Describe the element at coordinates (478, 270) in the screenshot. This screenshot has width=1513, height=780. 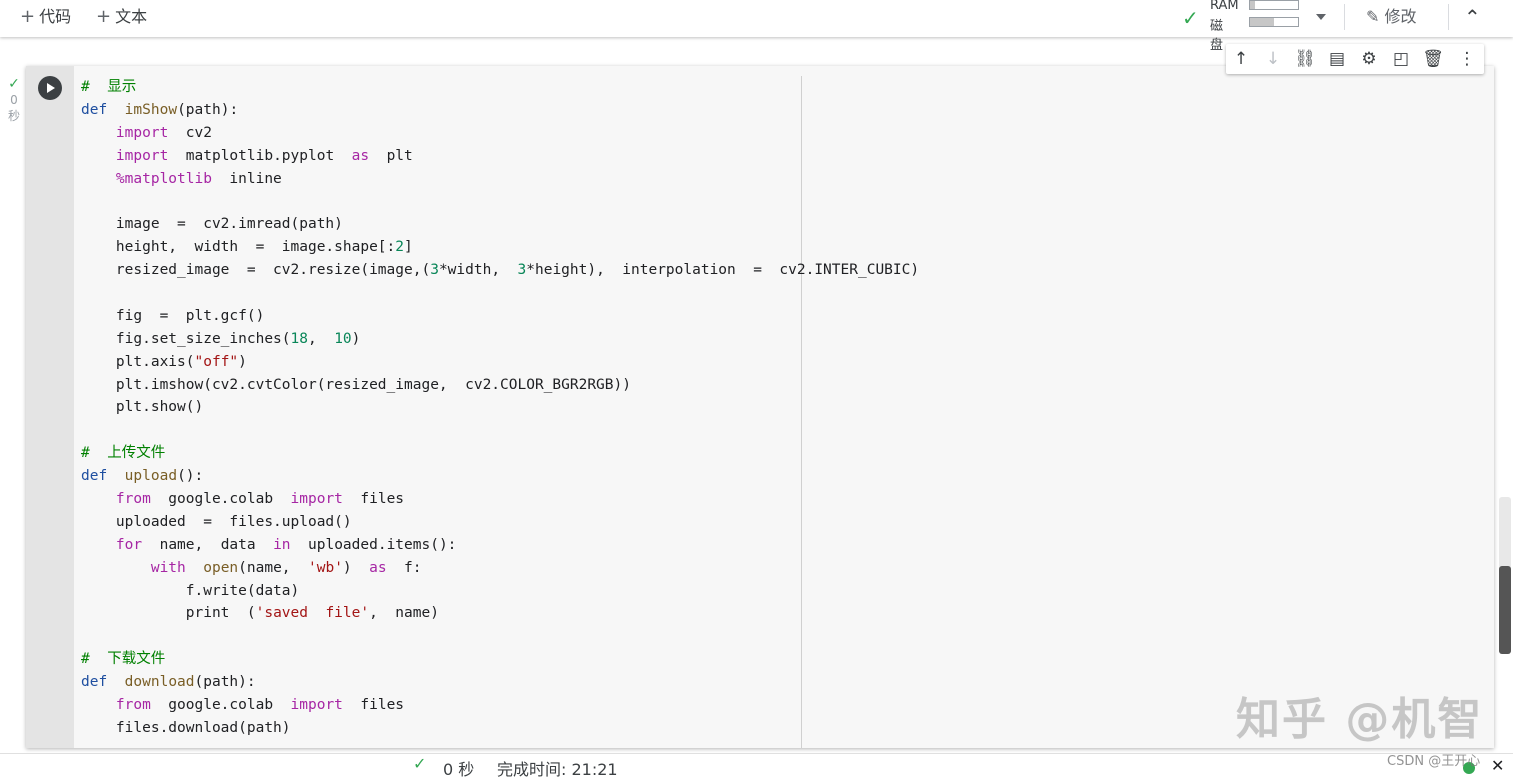
I see `code-token: *width,` at that location.